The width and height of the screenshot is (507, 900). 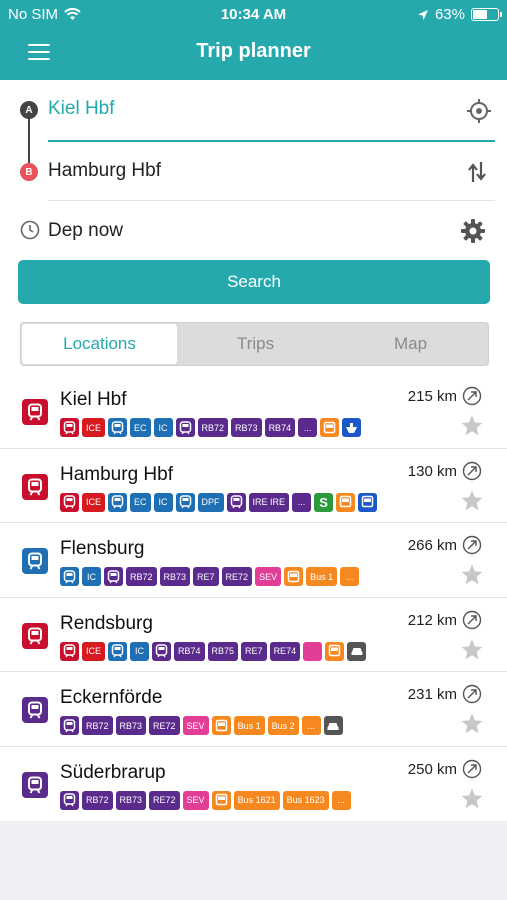 I want to click on departure-time-selector: Dep now, so click(x=85, y=231).